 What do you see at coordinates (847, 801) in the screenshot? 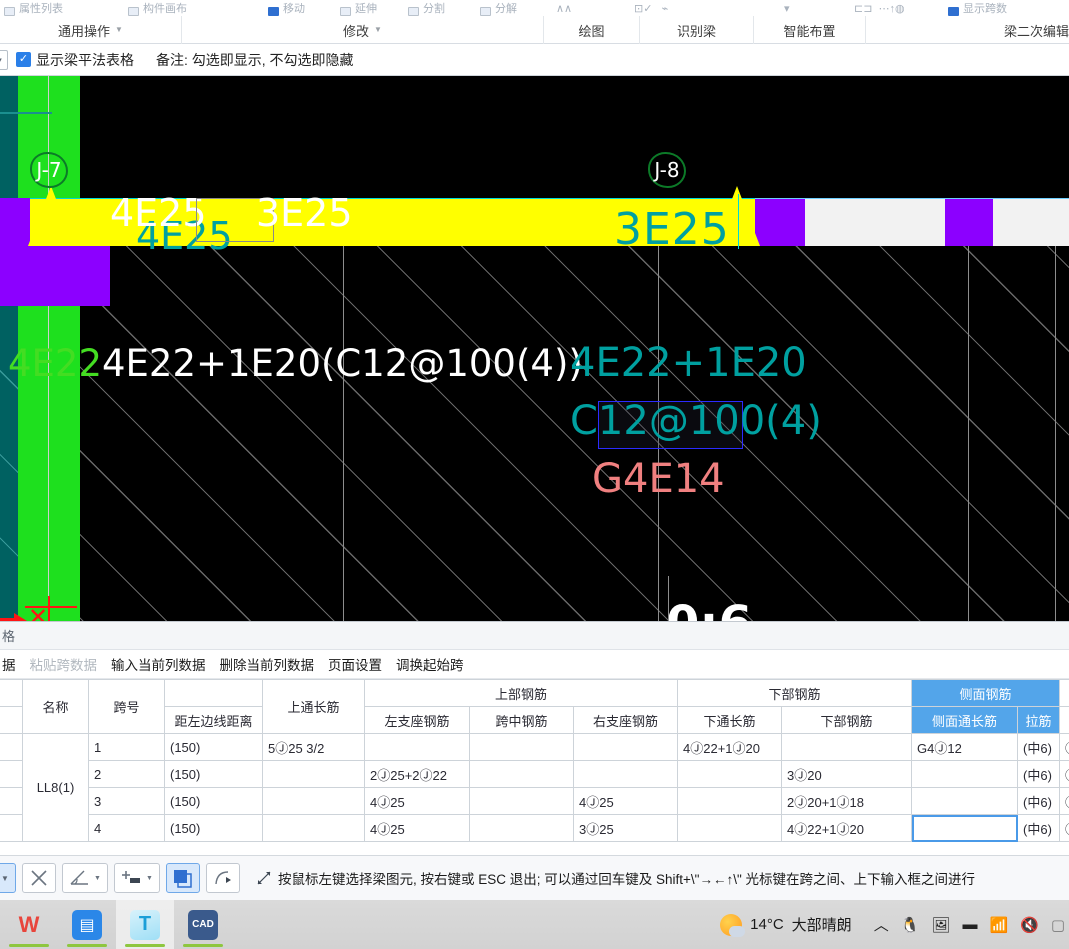
I see `cell-bottom: 2Ⓙ20+1Ⓙ18` at bounding box center [847, 801].